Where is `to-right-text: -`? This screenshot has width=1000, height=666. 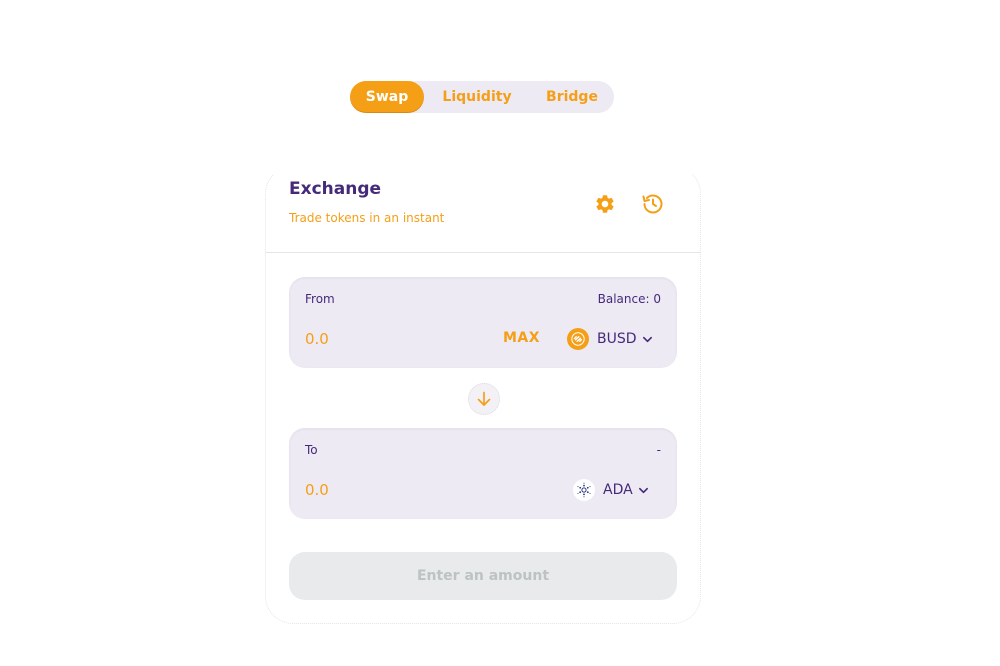 to-right-text: - is located at coordinates (658, 450).